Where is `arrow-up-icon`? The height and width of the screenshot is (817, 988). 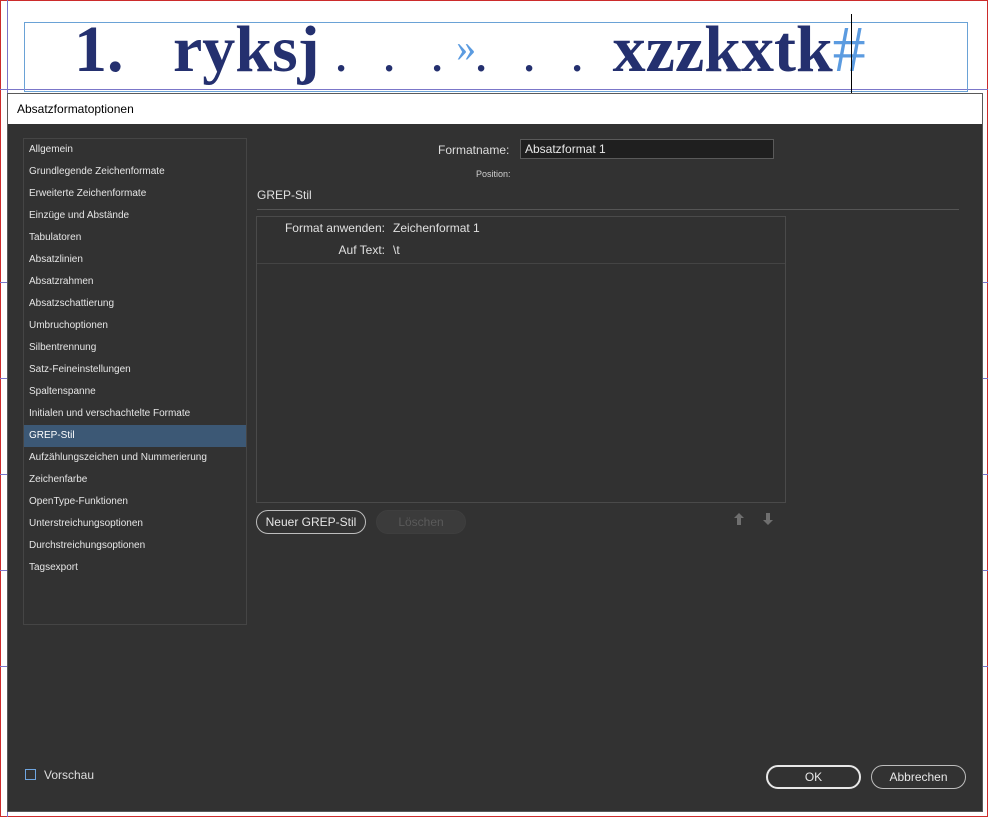 arrow-up-icon is located at coordinates (739, 520).